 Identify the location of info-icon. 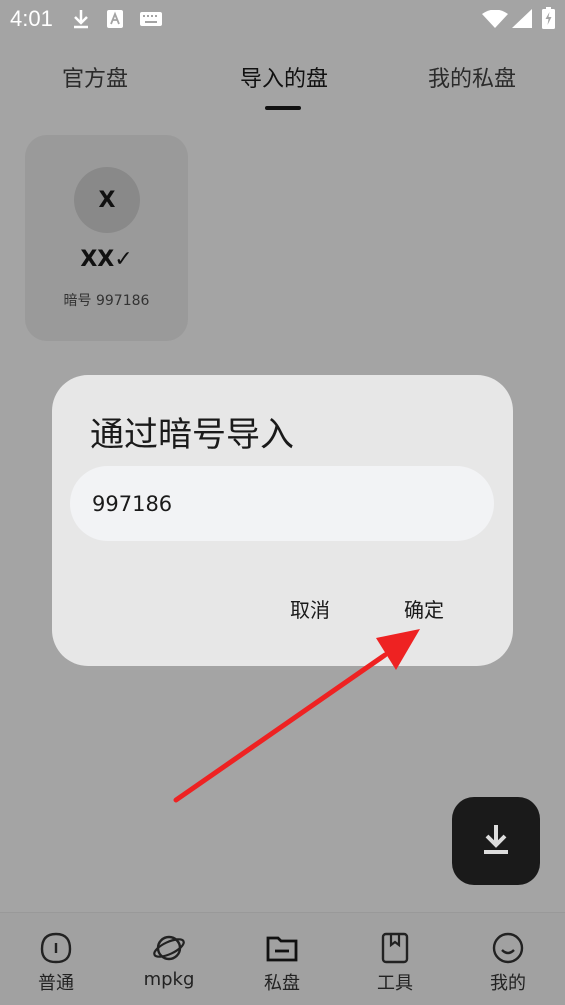
(56, 948).